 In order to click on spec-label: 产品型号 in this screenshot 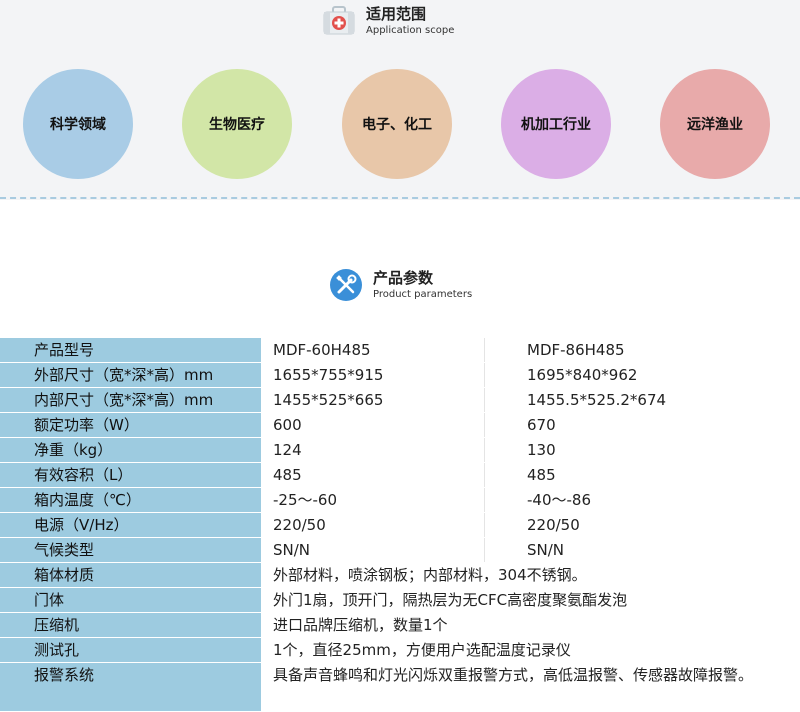, I will do `click(131, 350)`.